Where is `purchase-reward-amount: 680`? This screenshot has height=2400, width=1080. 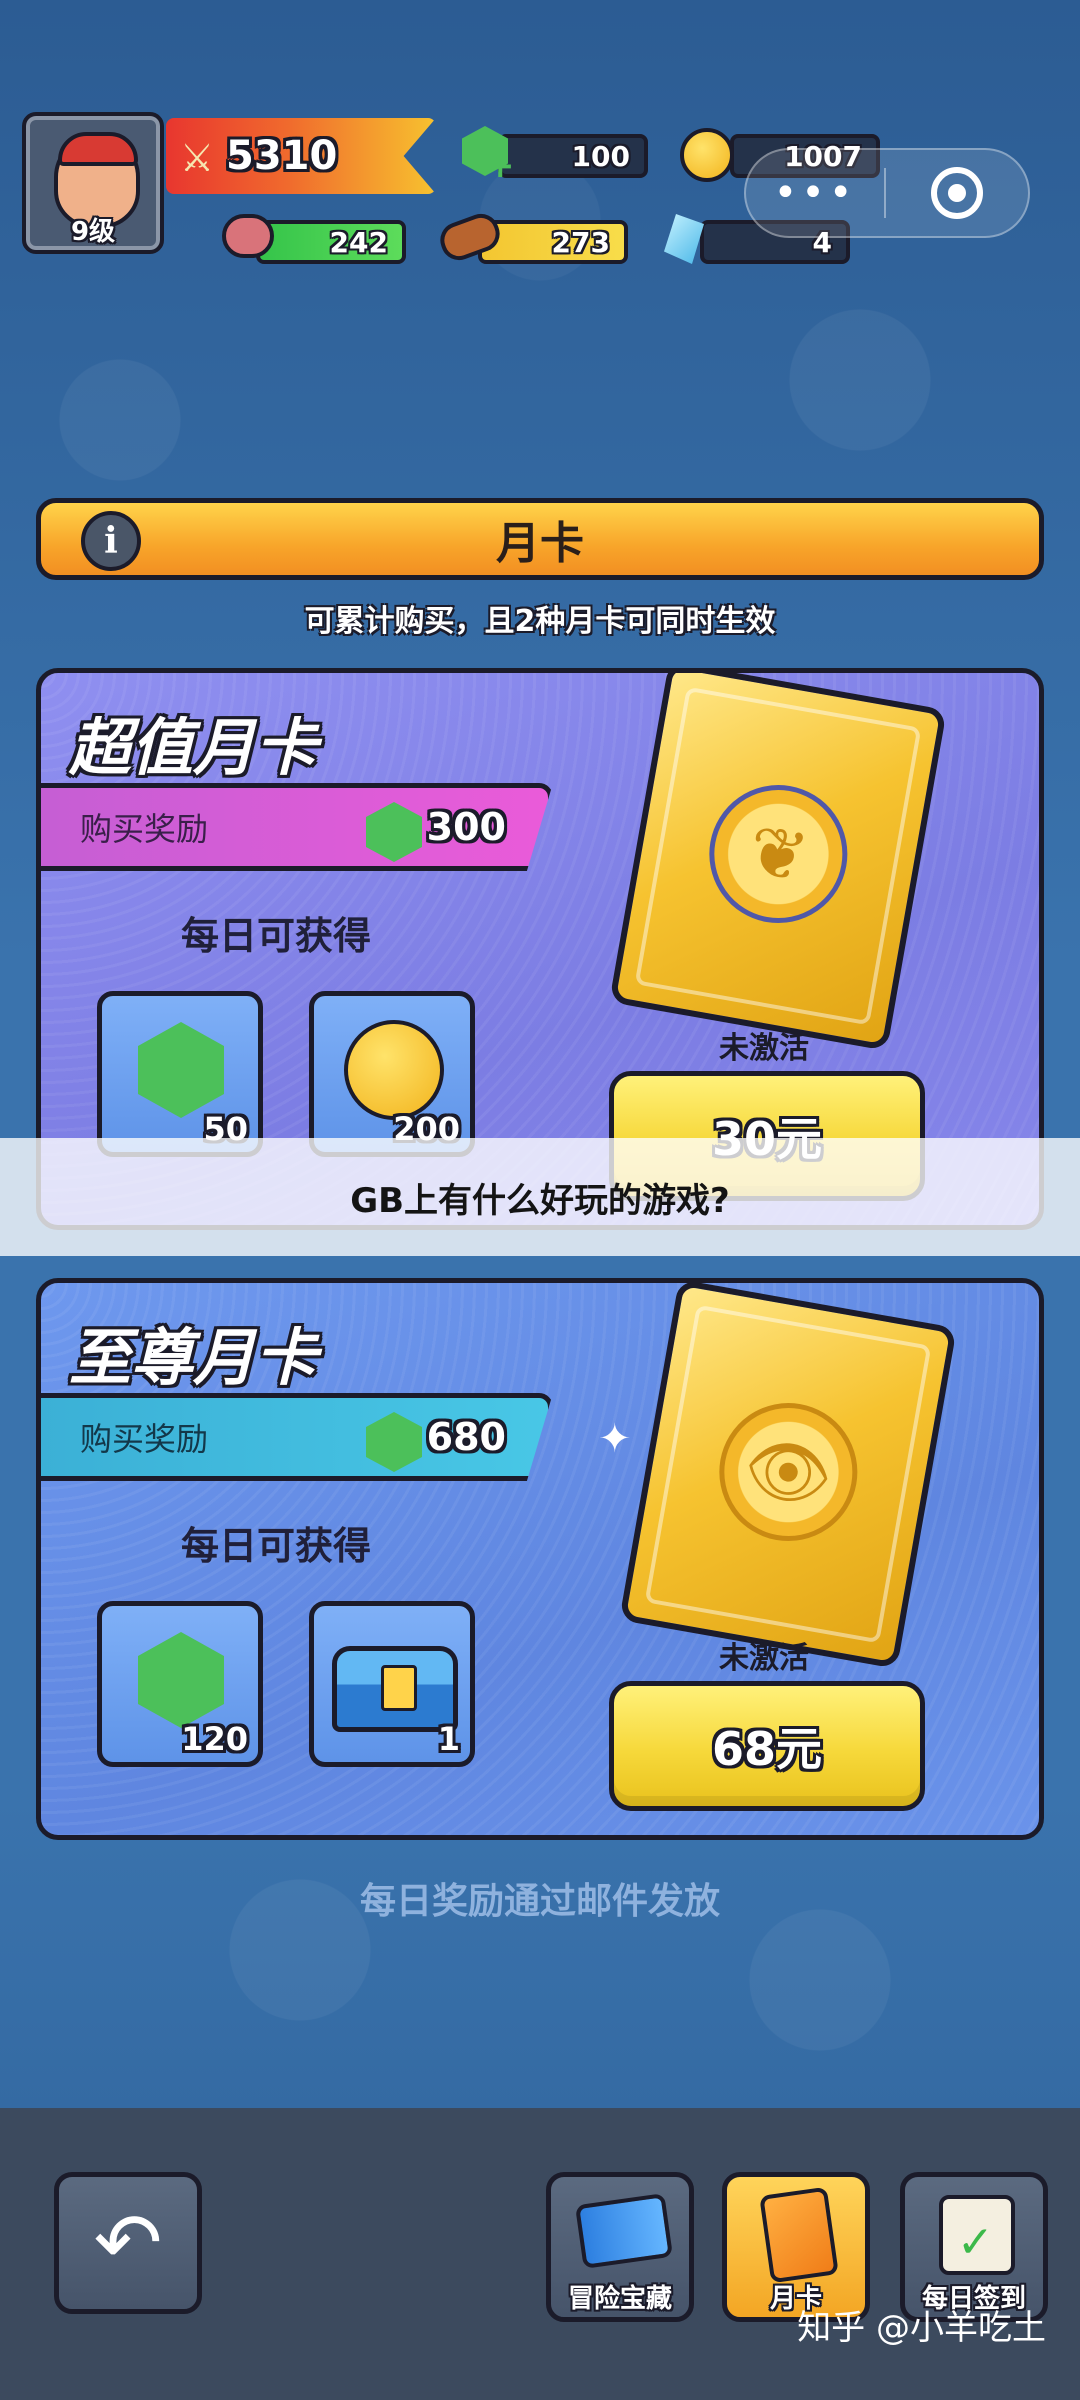 purchase-reward-amount: 680 is located at coordinates (466, 1437).